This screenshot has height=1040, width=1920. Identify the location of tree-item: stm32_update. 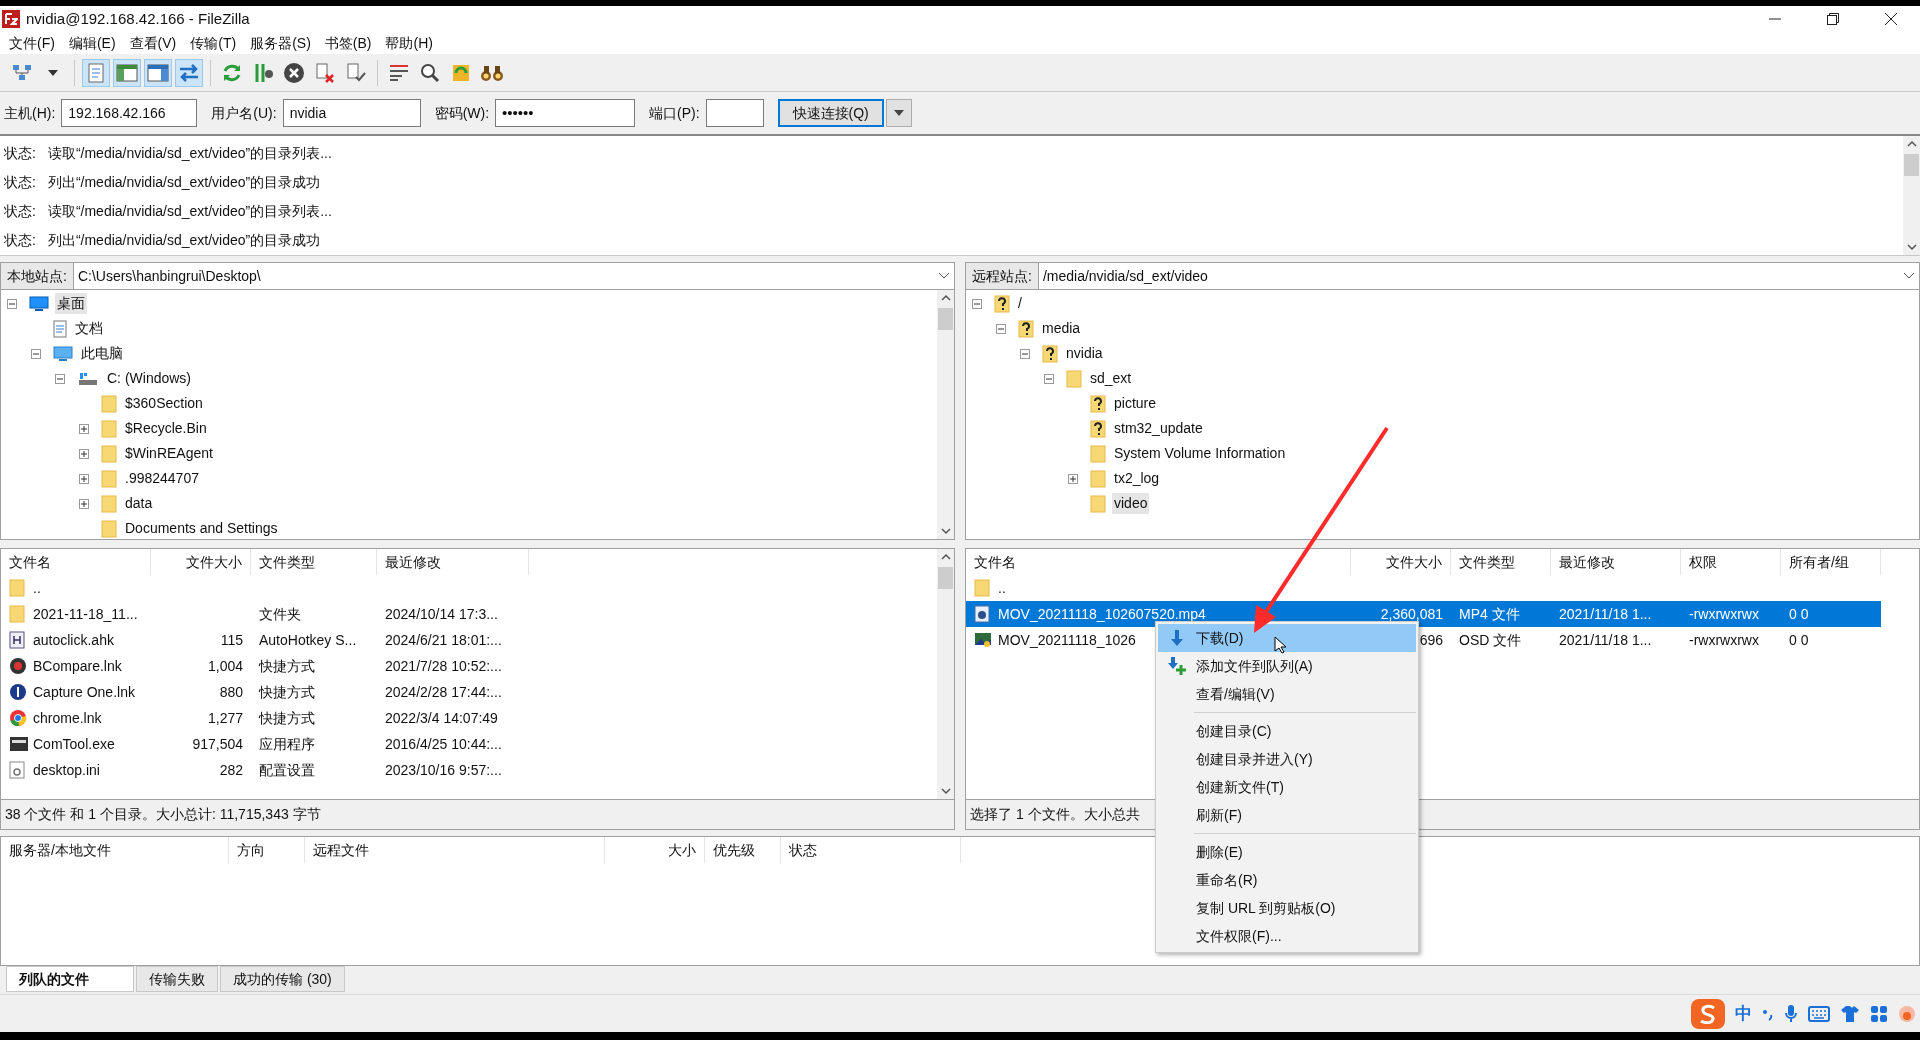
(1158, 428).